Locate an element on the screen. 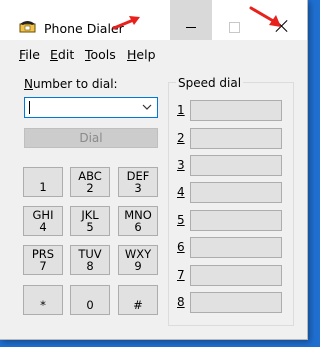 This screenshot has height=347, width=320. dial-button: Dial is located at coordinates (91, 138).